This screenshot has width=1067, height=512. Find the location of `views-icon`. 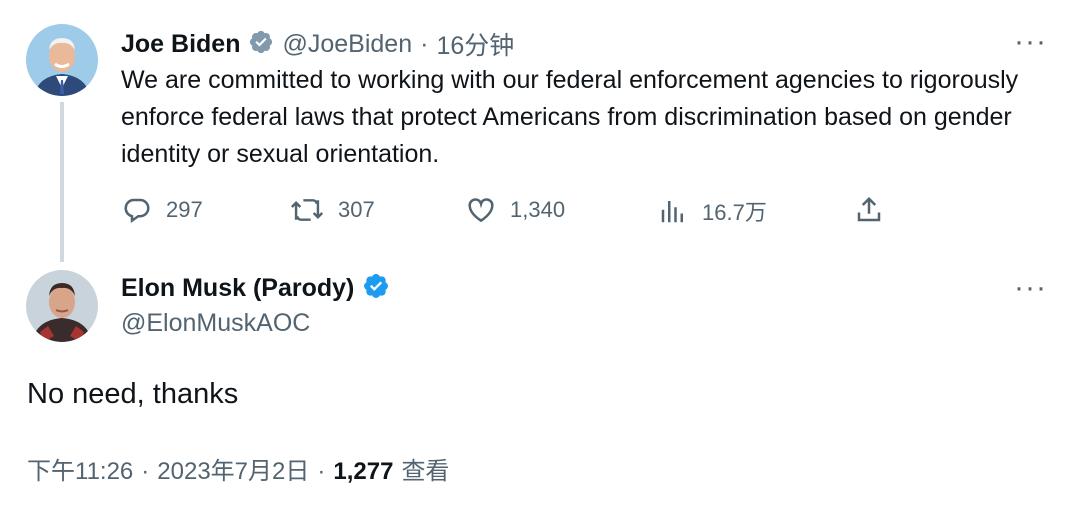

views-icon is located at coordinates (672, 212).